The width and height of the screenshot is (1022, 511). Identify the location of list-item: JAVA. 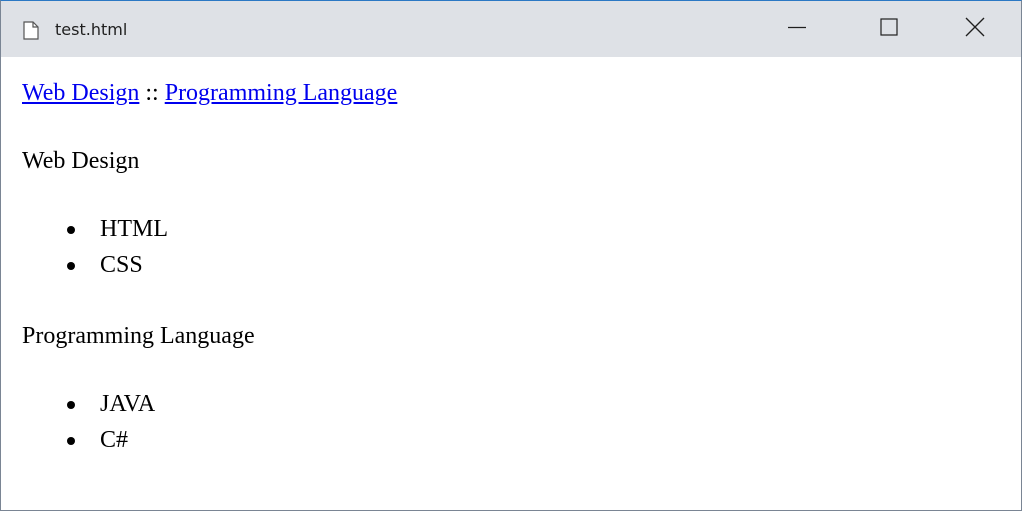
(88, 404).